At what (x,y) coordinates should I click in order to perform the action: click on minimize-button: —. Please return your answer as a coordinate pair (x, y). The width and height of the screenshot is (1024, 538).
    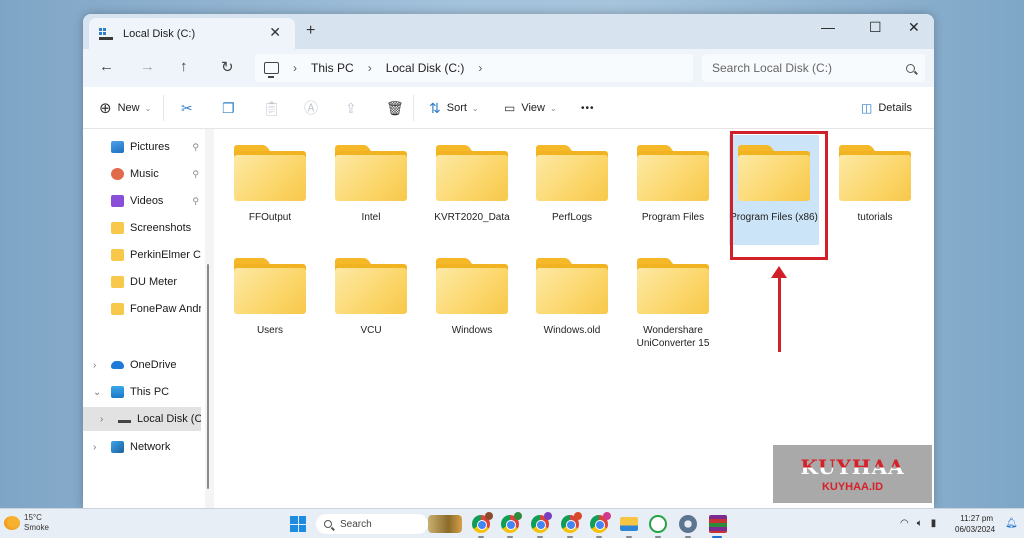
    Looking at the image, I should click on (828, 27).